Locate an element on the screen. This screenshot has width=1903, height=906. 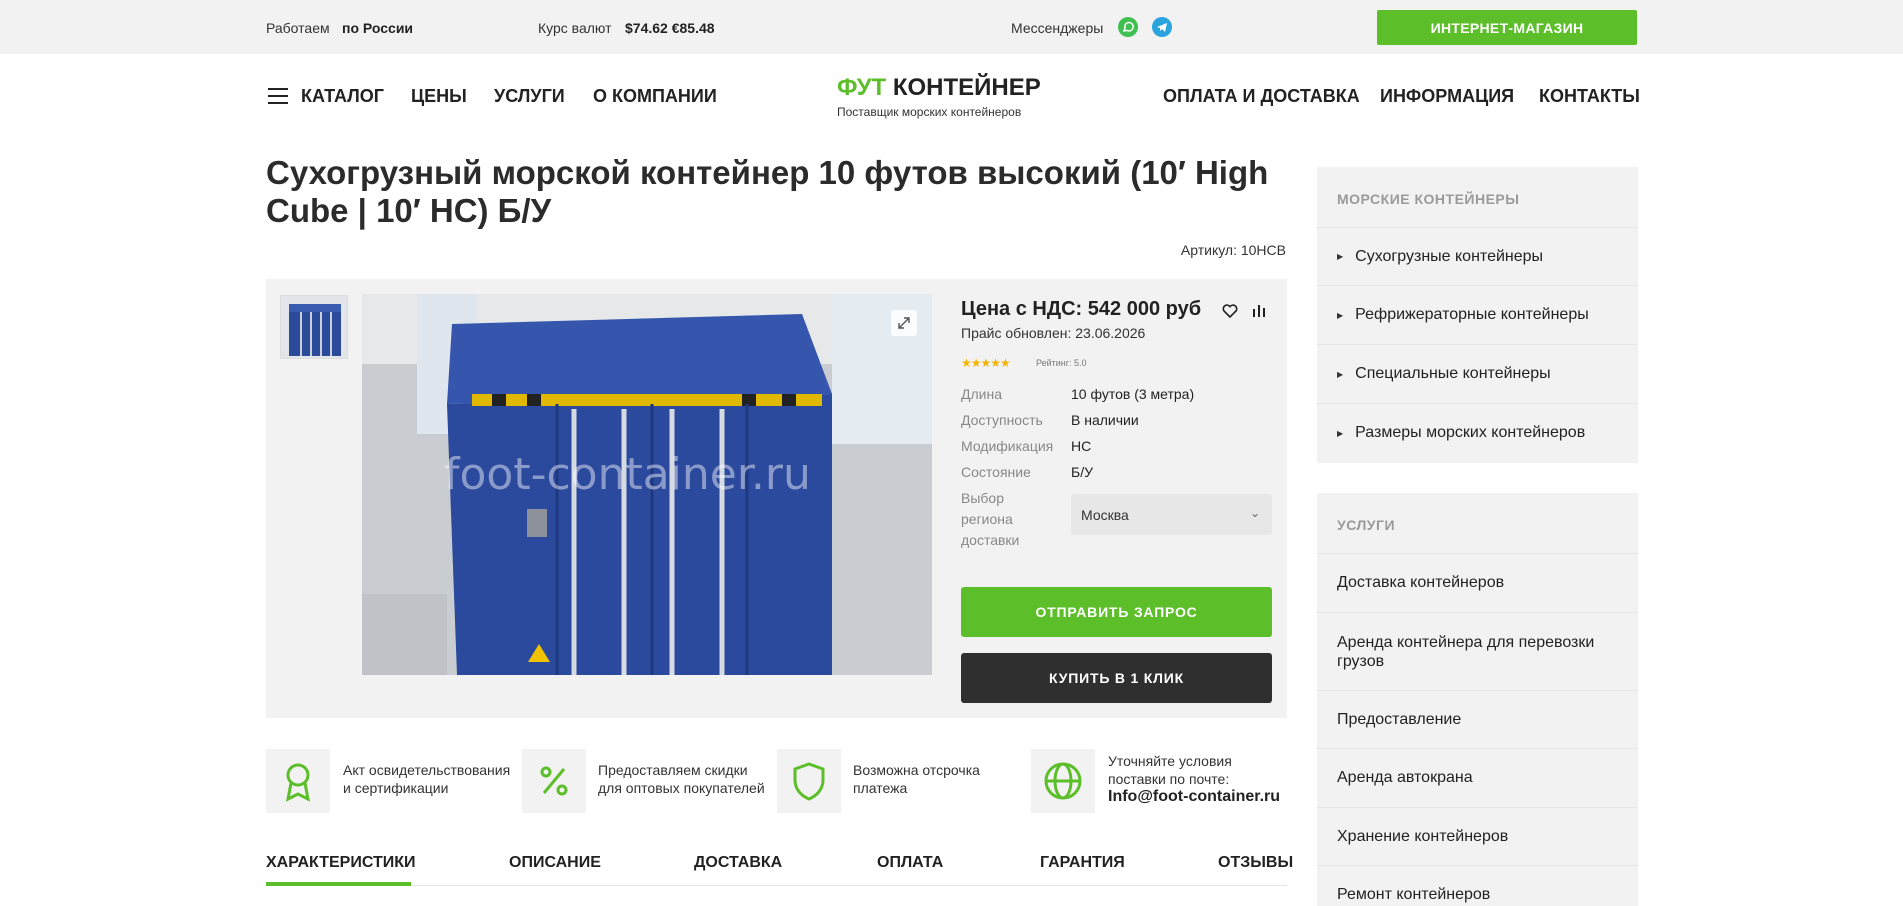
tabs-divider is located at coordinates (776, 885).